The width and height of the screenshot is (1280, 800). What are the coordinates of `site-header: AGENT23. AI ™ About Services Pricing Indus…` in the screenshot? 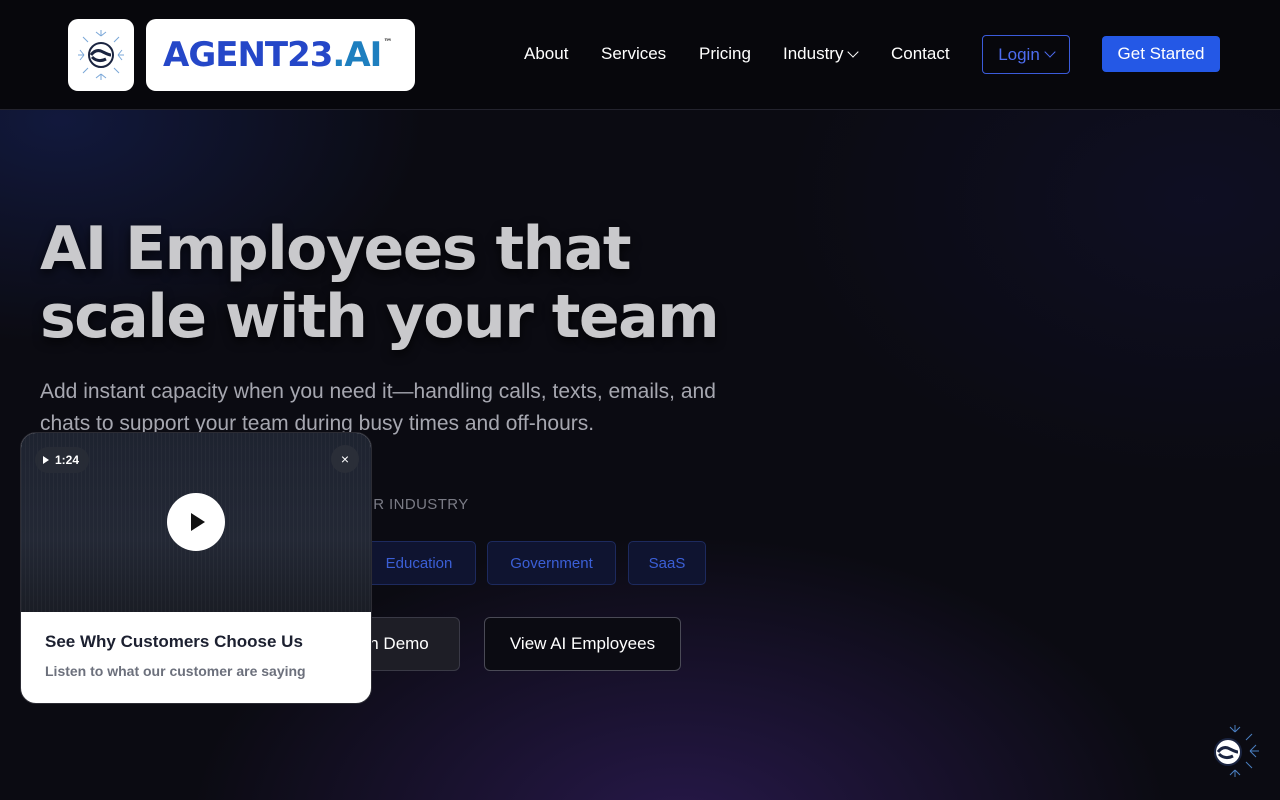 It's located at (640, 55).